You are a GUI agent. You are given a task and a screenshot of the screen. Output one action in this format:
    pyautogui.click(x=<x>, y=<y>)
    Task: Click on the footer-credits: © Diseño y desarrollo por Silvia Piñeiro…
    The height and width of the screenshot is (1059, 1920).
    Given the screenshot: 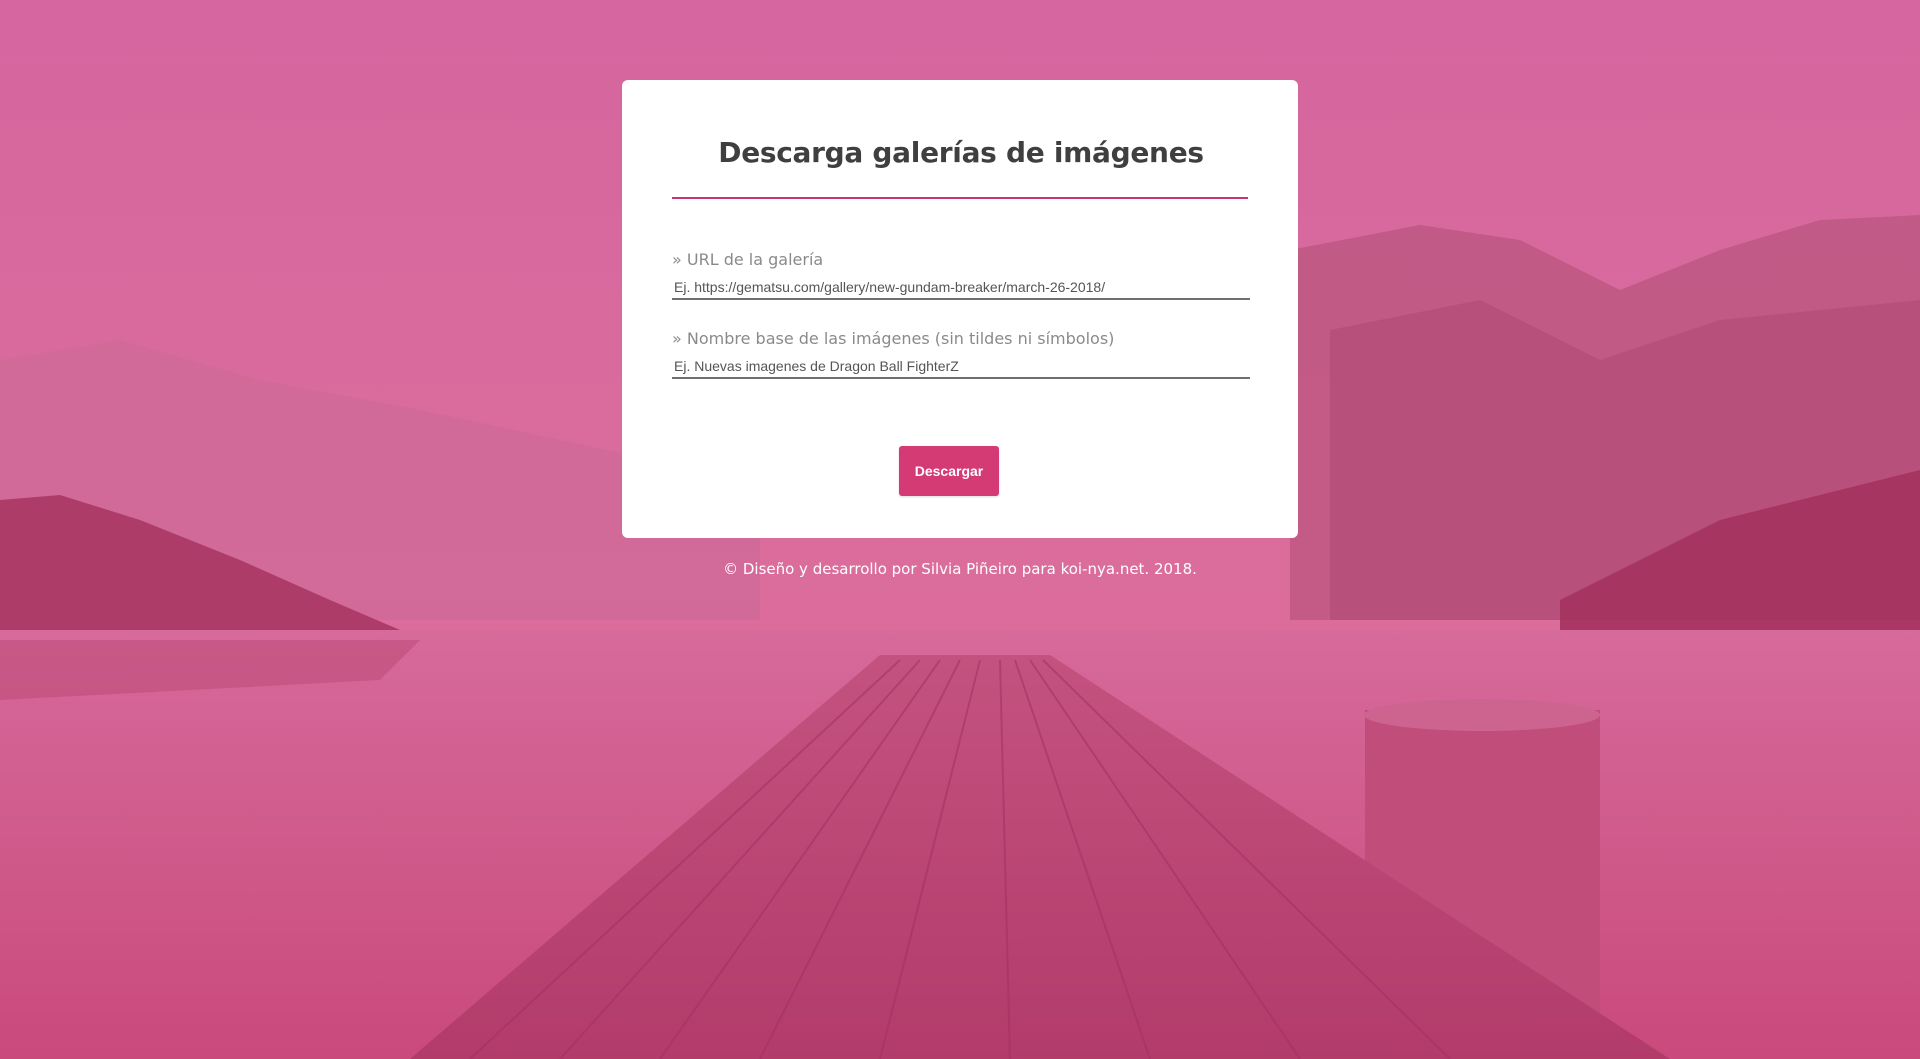 What is the action you would take?
    pyautogui.click(x=960, y=569)
    